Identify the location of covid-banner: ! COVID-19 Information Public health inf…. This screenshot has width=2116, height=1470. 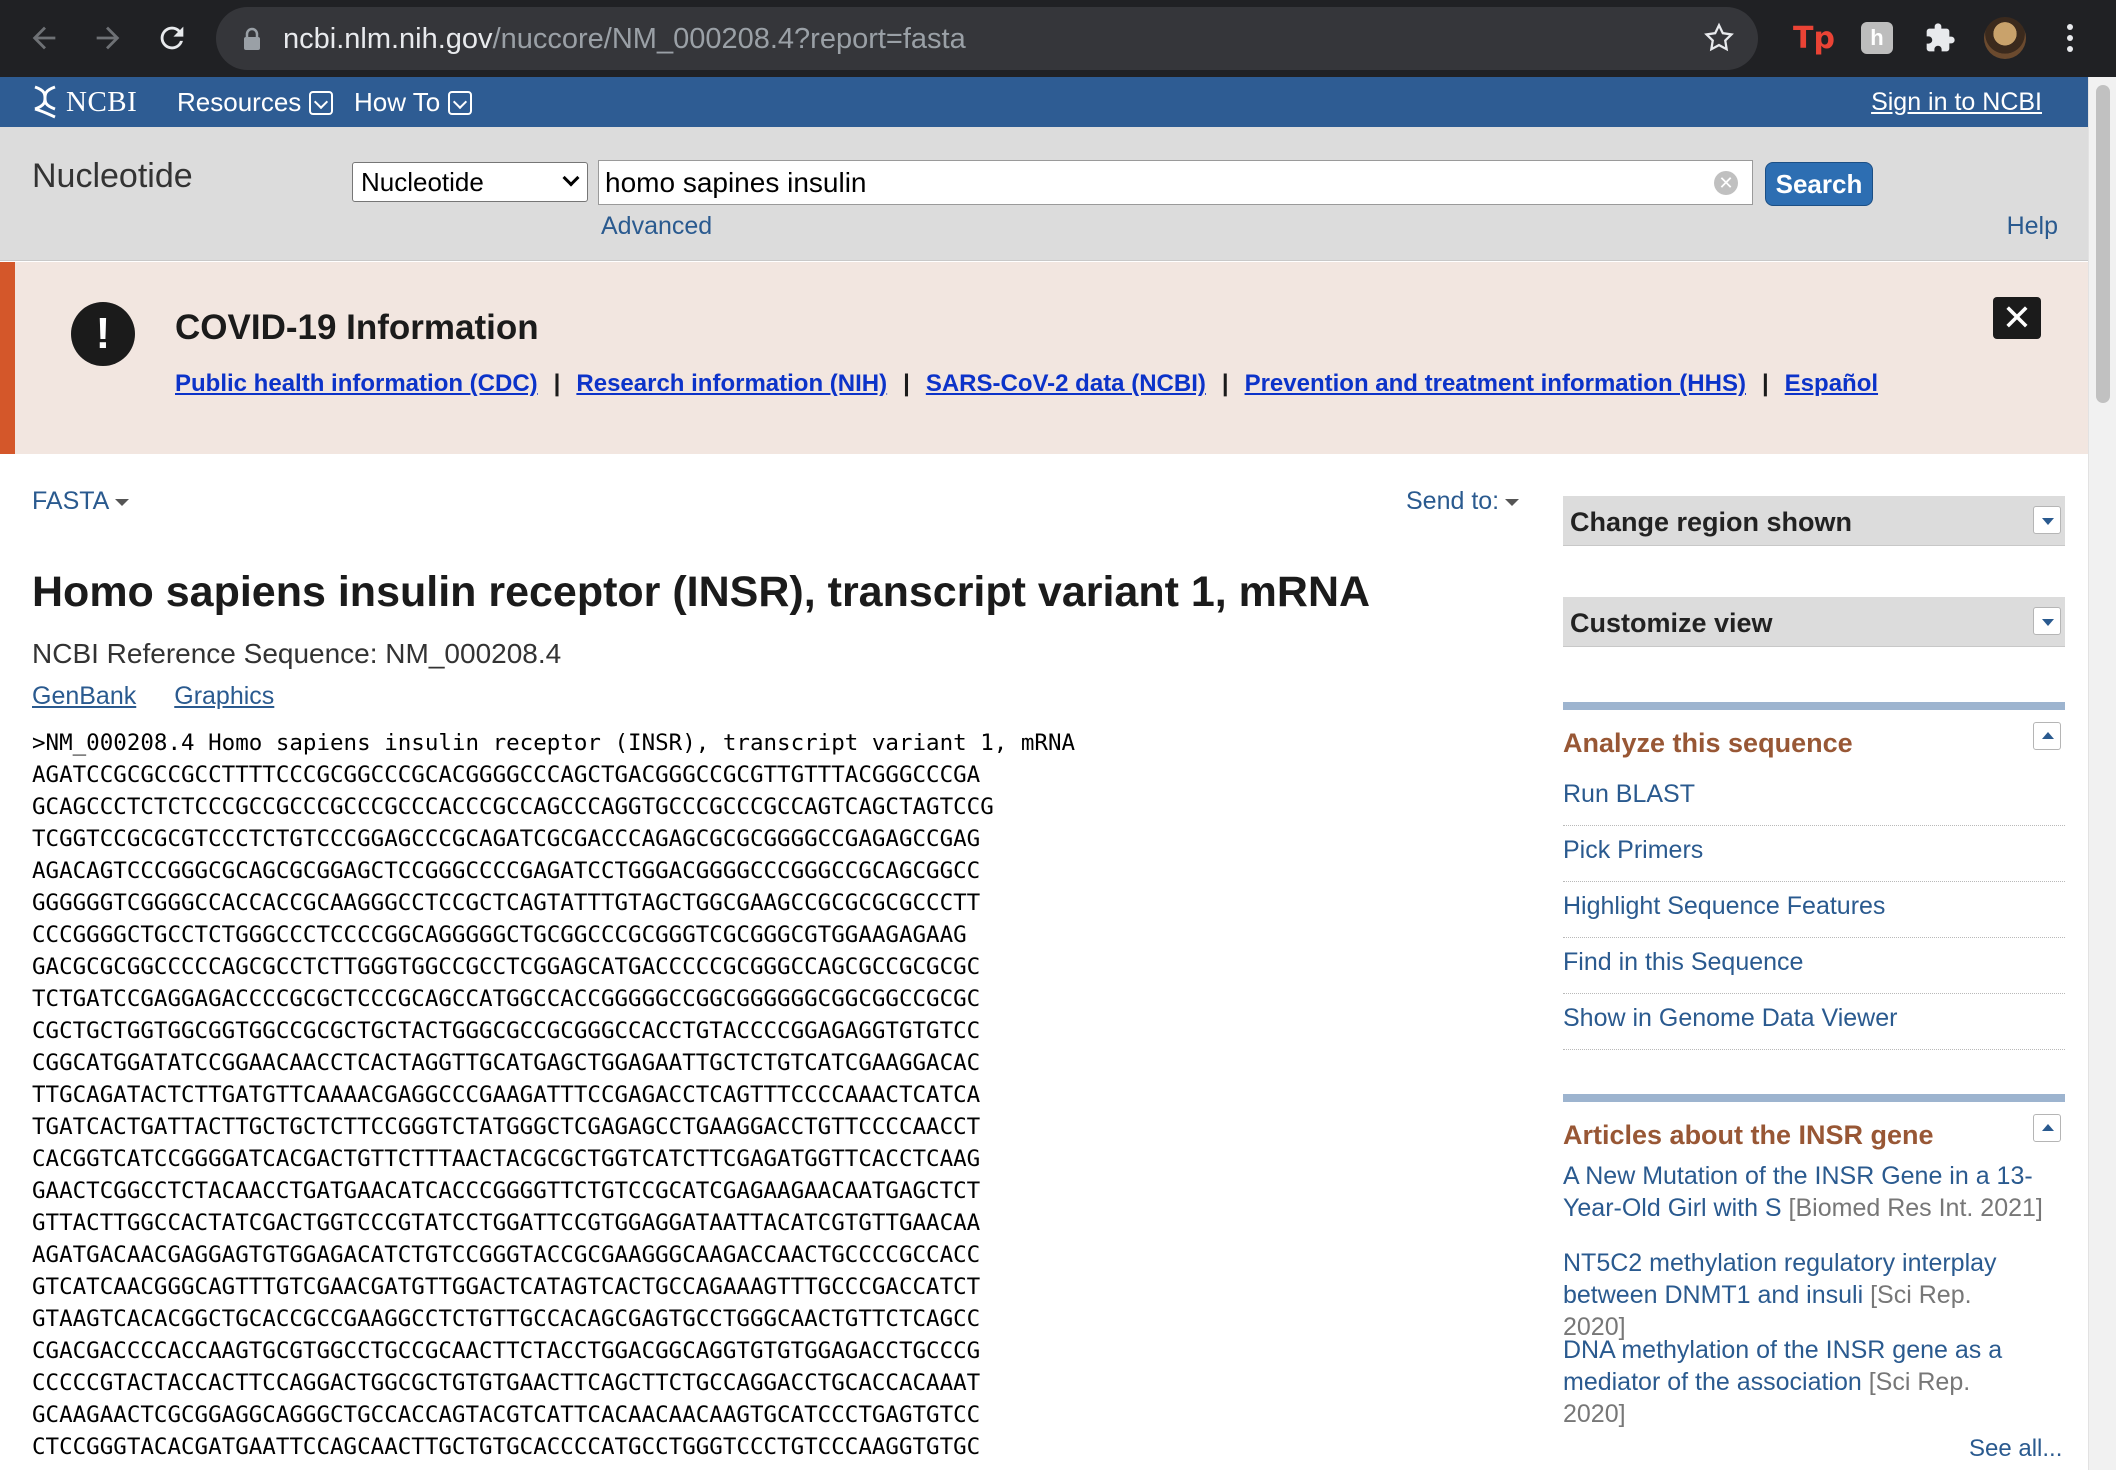
(1044, 358).